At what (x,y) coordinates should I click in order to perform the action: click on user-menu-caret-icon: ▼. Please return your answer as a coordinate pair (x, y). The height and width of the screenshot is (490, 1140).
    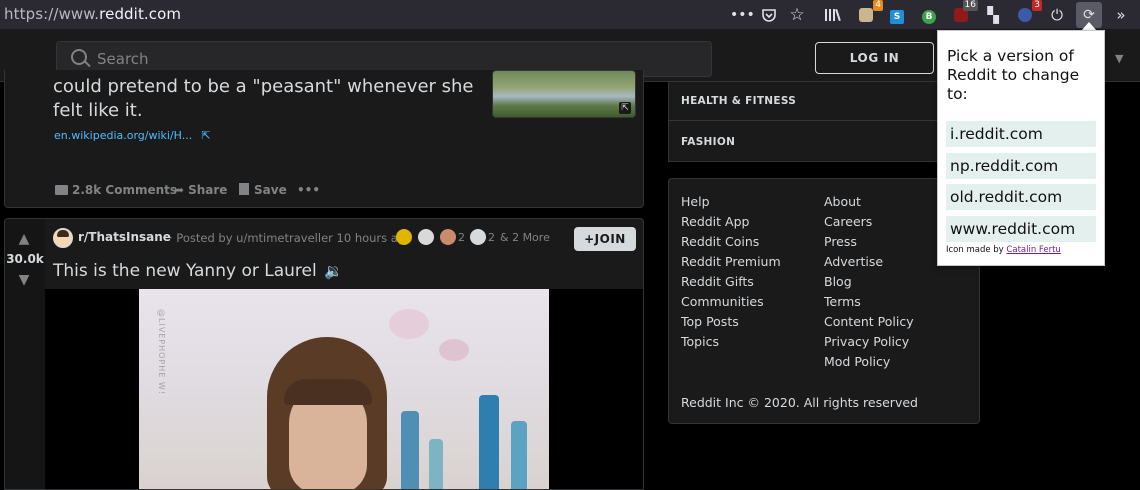
    Looking at the image, I should click on (1119, 58).